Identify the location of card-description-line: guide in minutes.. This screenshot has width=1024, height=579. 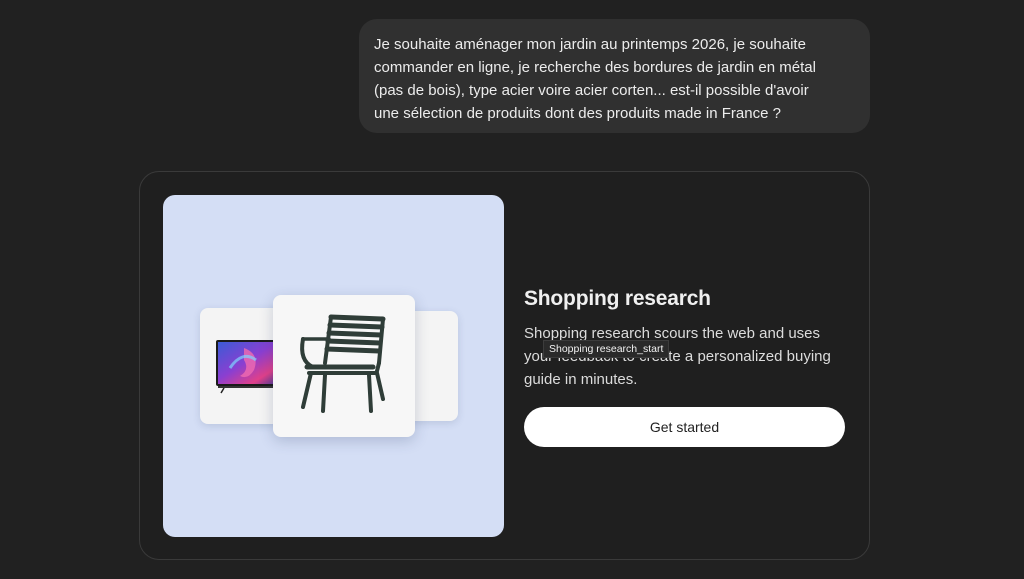
(581, 379).